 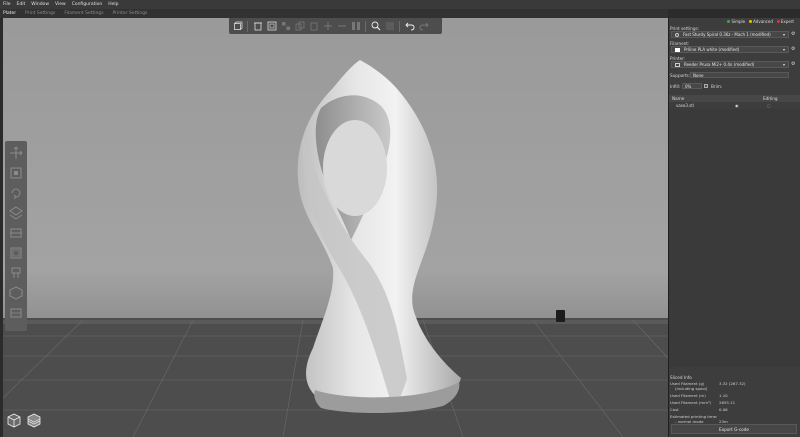 I want to click on mode-label: Expert, so click(x=787, y=21).